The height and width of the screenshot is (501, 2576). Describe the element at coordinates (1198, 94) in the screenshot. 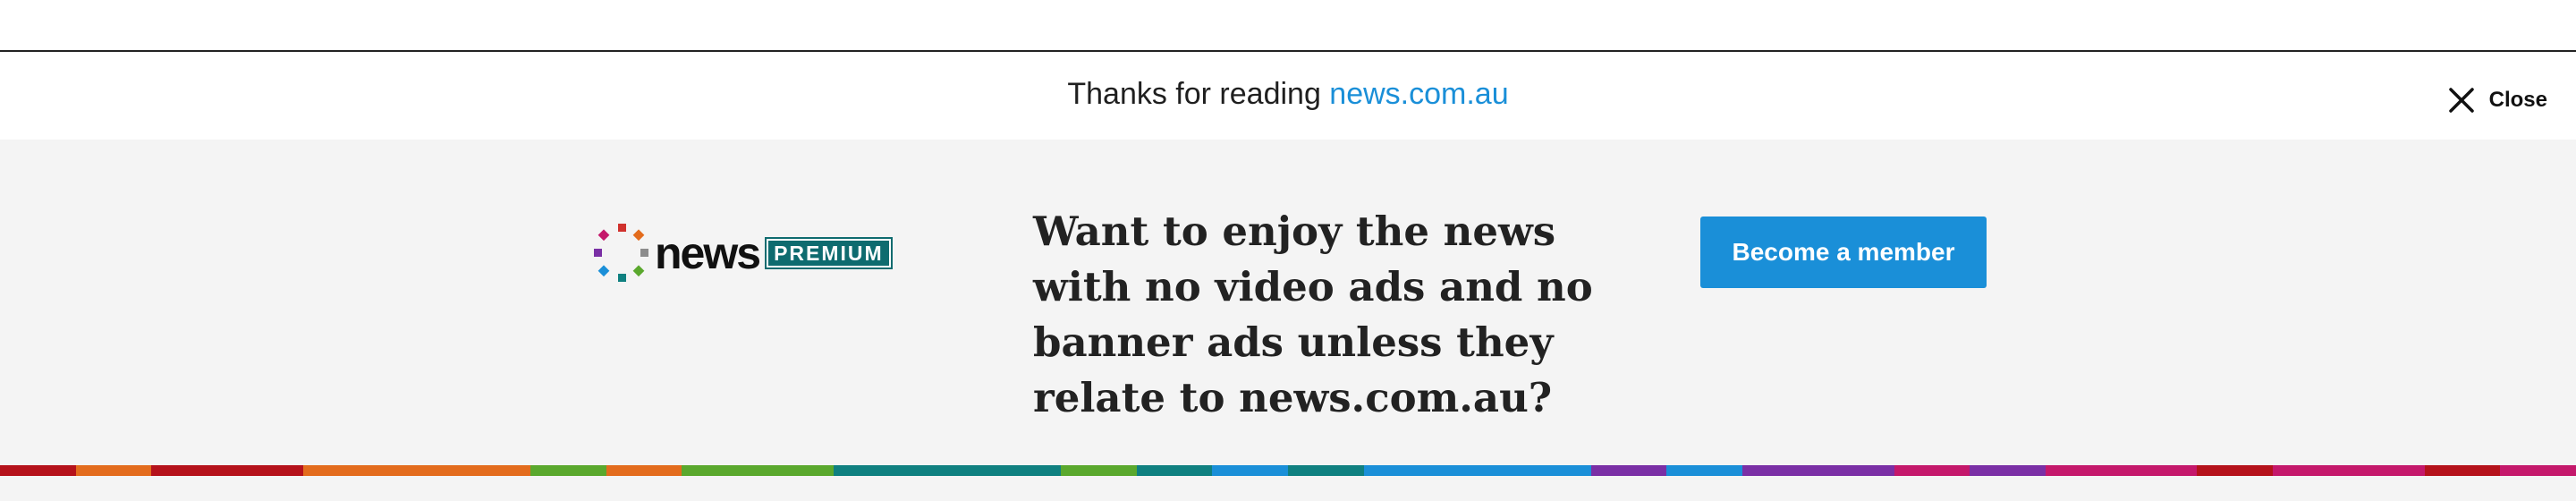

I see `thanks-prefix: Thanks for reading` at that location.